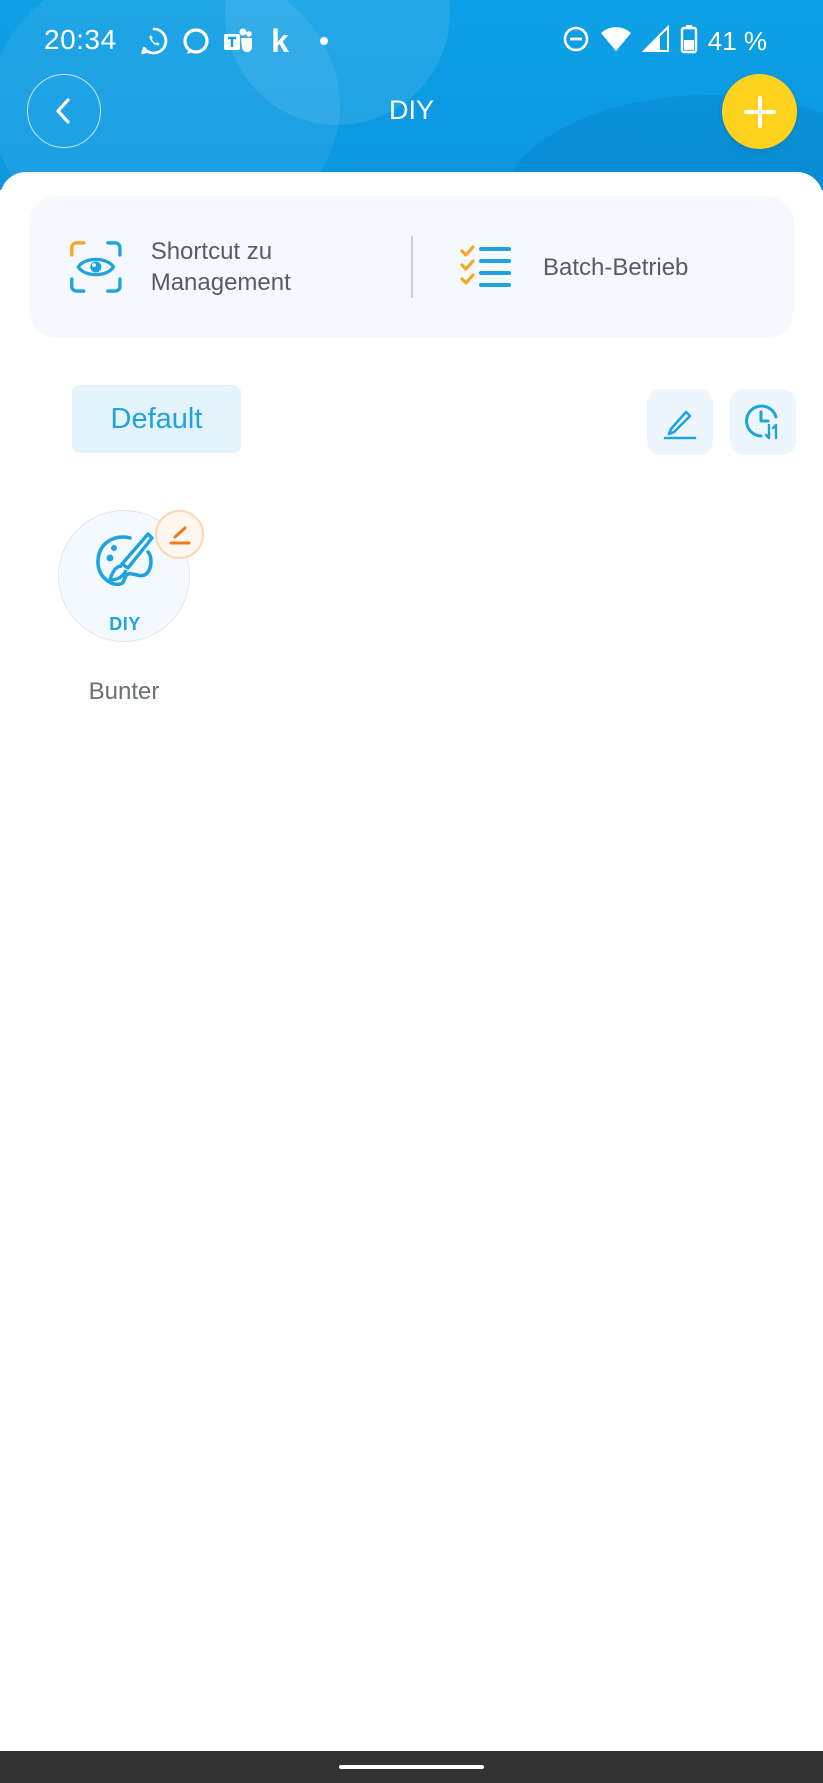 The image size is (823, 1783). What do you see at coordinates (485, 266) in the screenshot?
I see `checklist-icon` at bounding box center [485, 266].